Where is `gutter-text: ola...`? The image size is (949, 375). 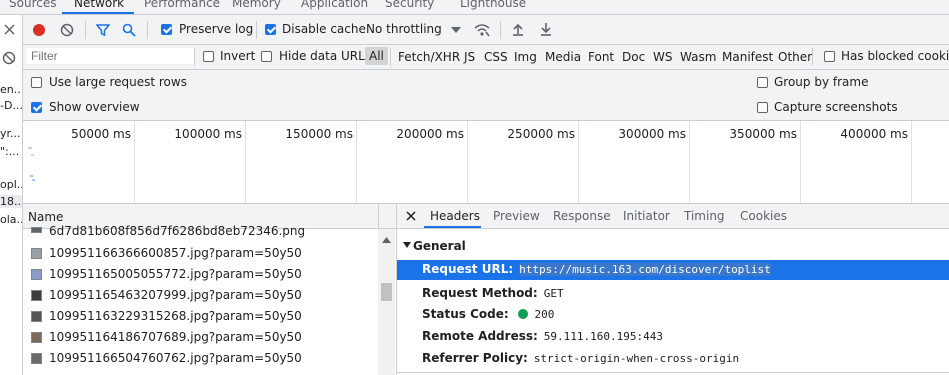
gutter-text: ola... is located at coordinates (11, 219).